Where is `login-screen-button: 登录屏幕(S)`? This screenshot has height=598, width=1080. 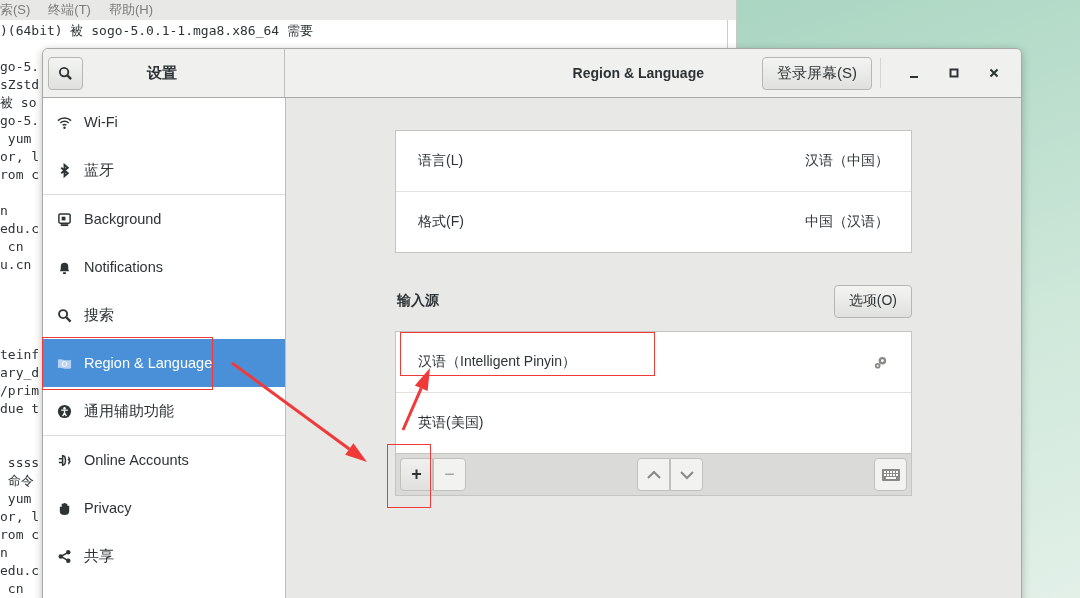
login-screen-button: 登录屏幕(S) is located at coordinates (817, 73).